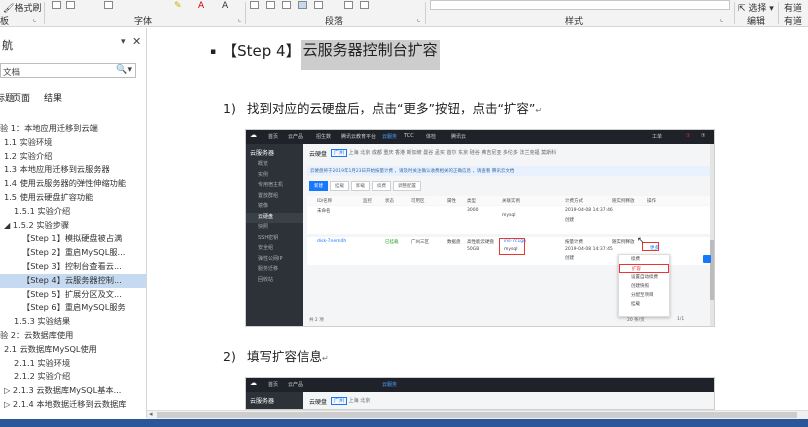 The image size is (808, 427). What do you see at coordinates (262, 153) in the screenshot?
I see `console-sidebar-header: 云服务器` at bounding box center [262, 153].